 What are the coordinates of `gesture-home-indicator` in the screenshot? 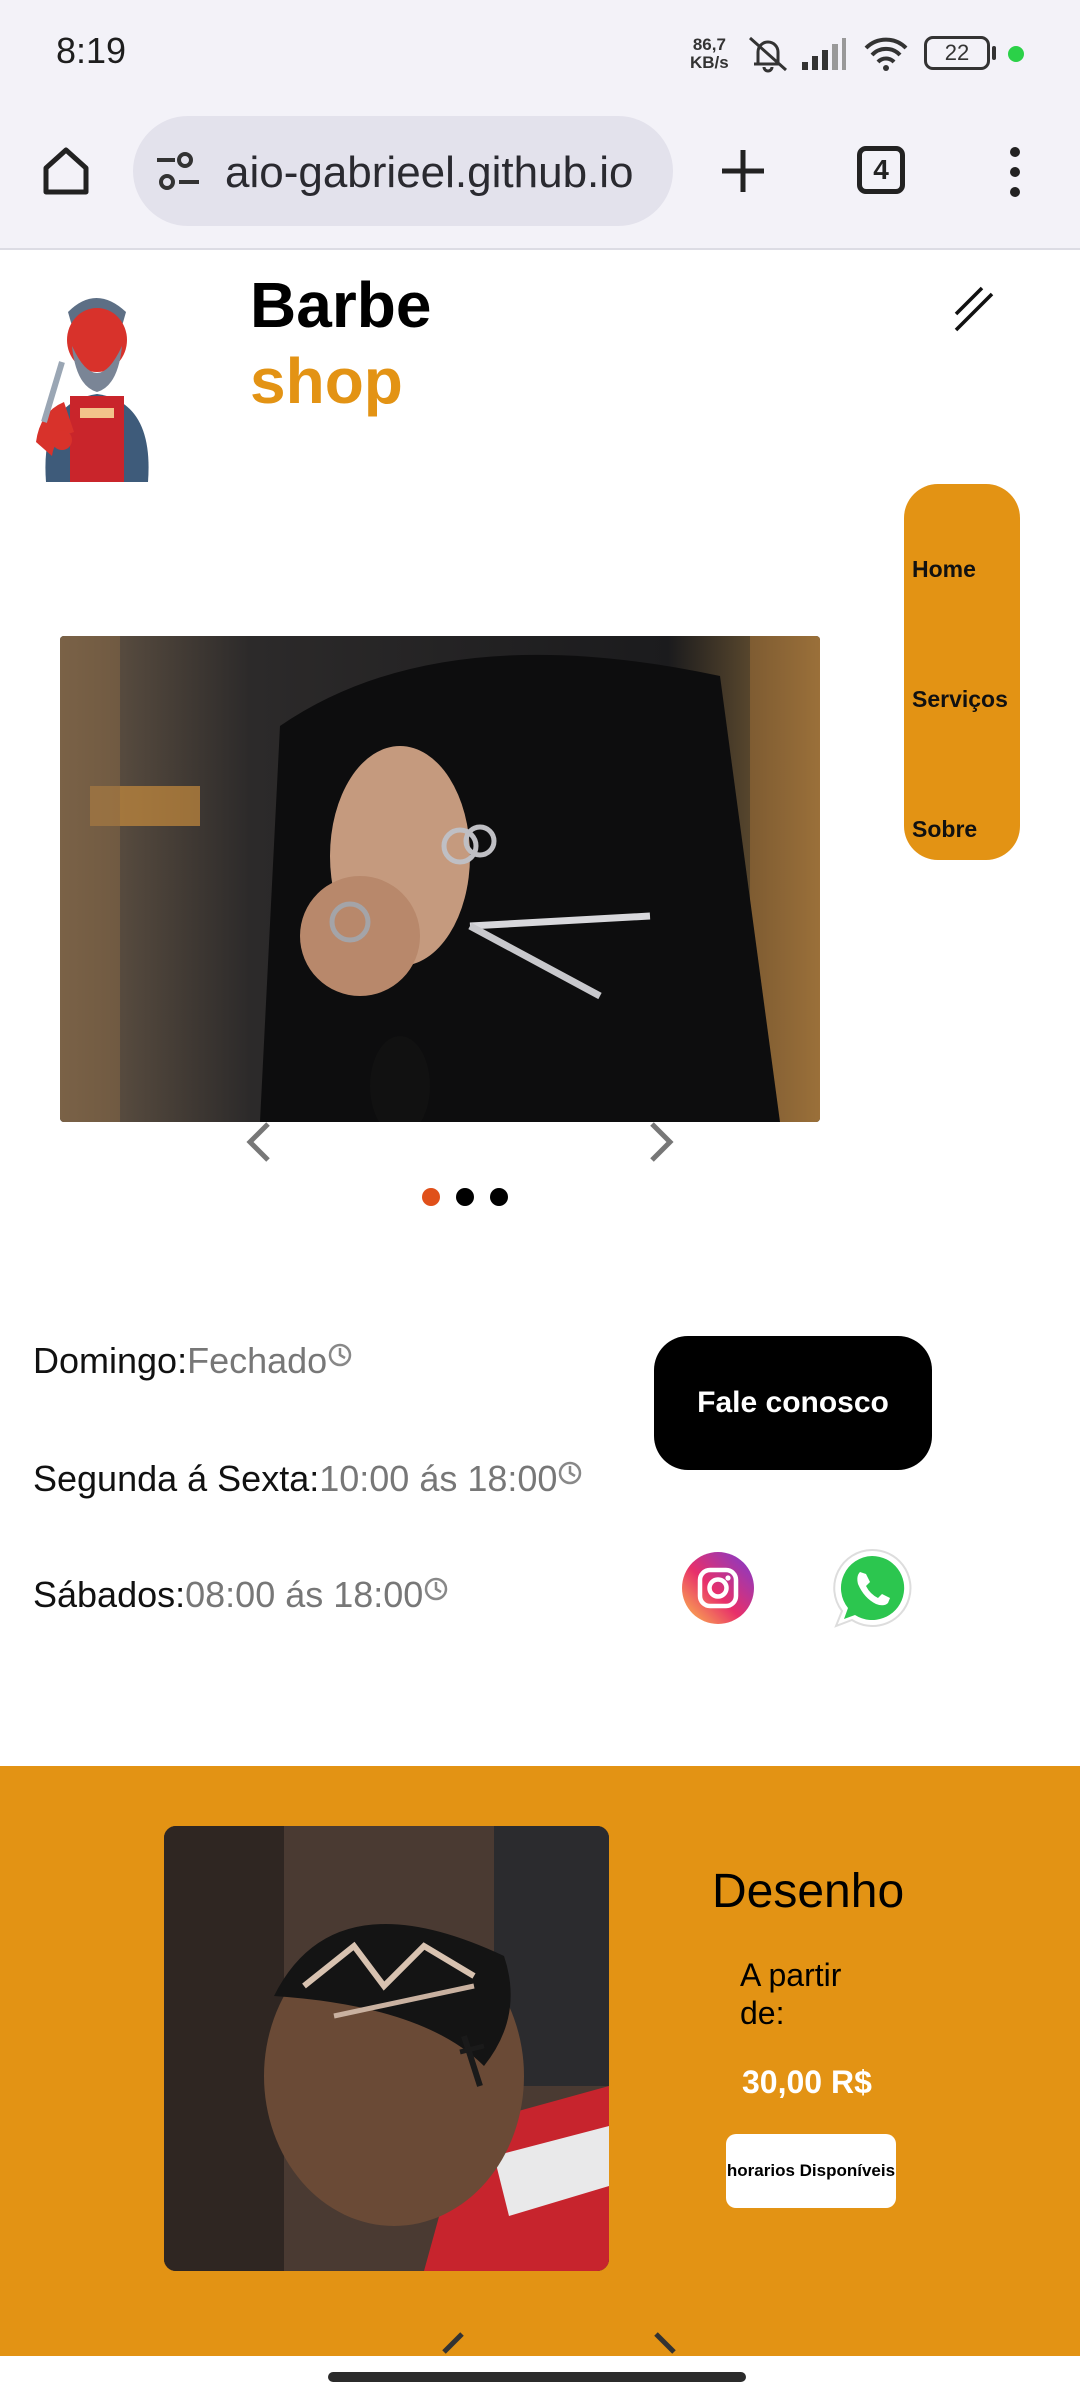 It's located at (537, 2377).